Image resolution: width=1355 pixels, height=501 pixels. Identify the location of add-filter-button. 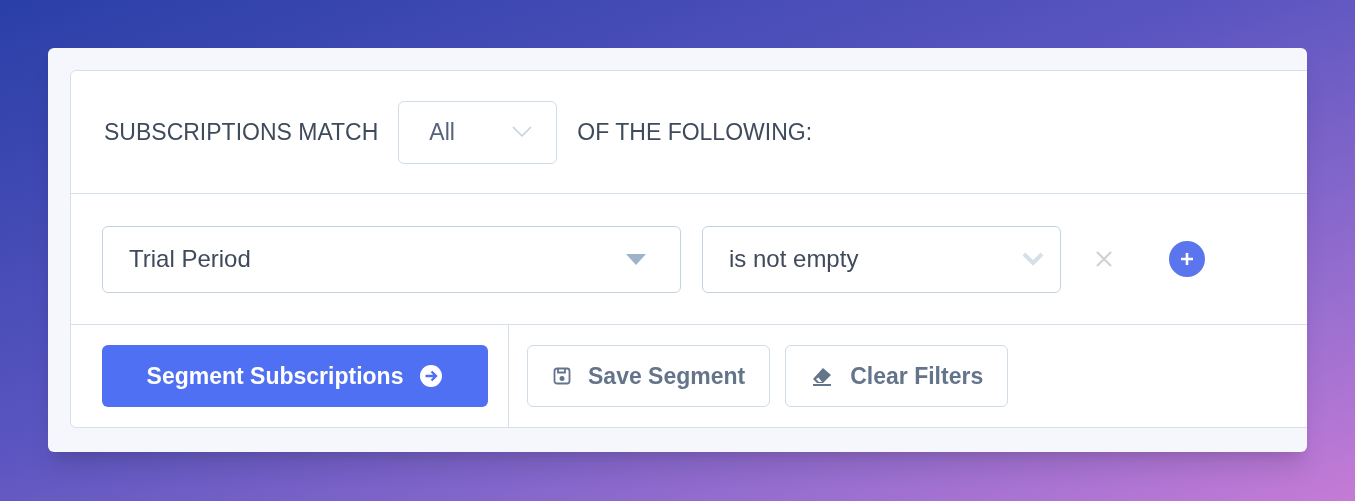
(1187, 259).